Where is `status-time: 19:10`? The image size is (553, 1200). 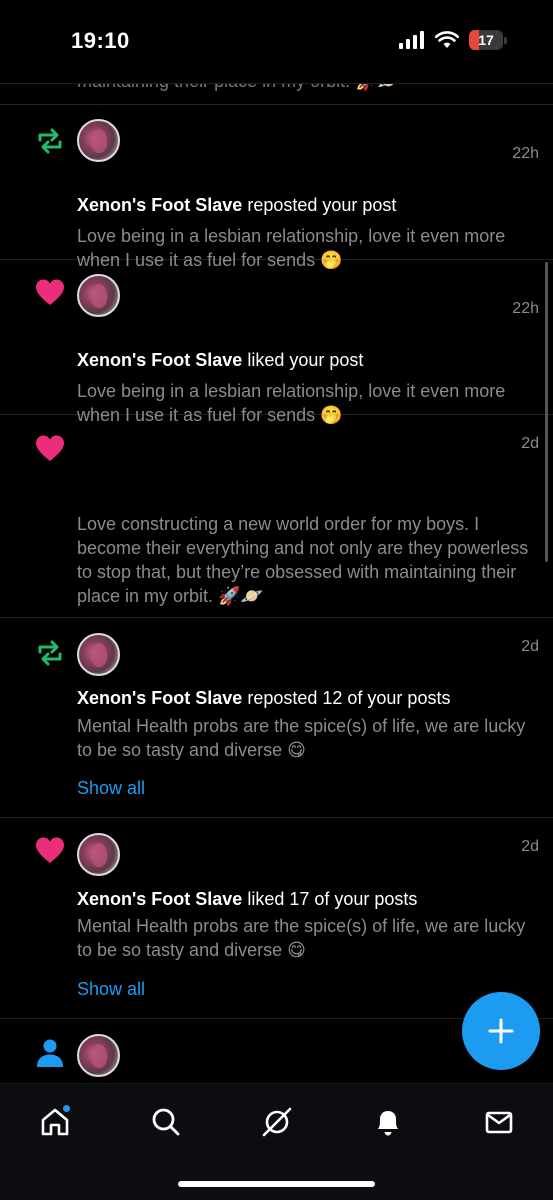
status-time: 19:10 is located at coordinates (100, 40).